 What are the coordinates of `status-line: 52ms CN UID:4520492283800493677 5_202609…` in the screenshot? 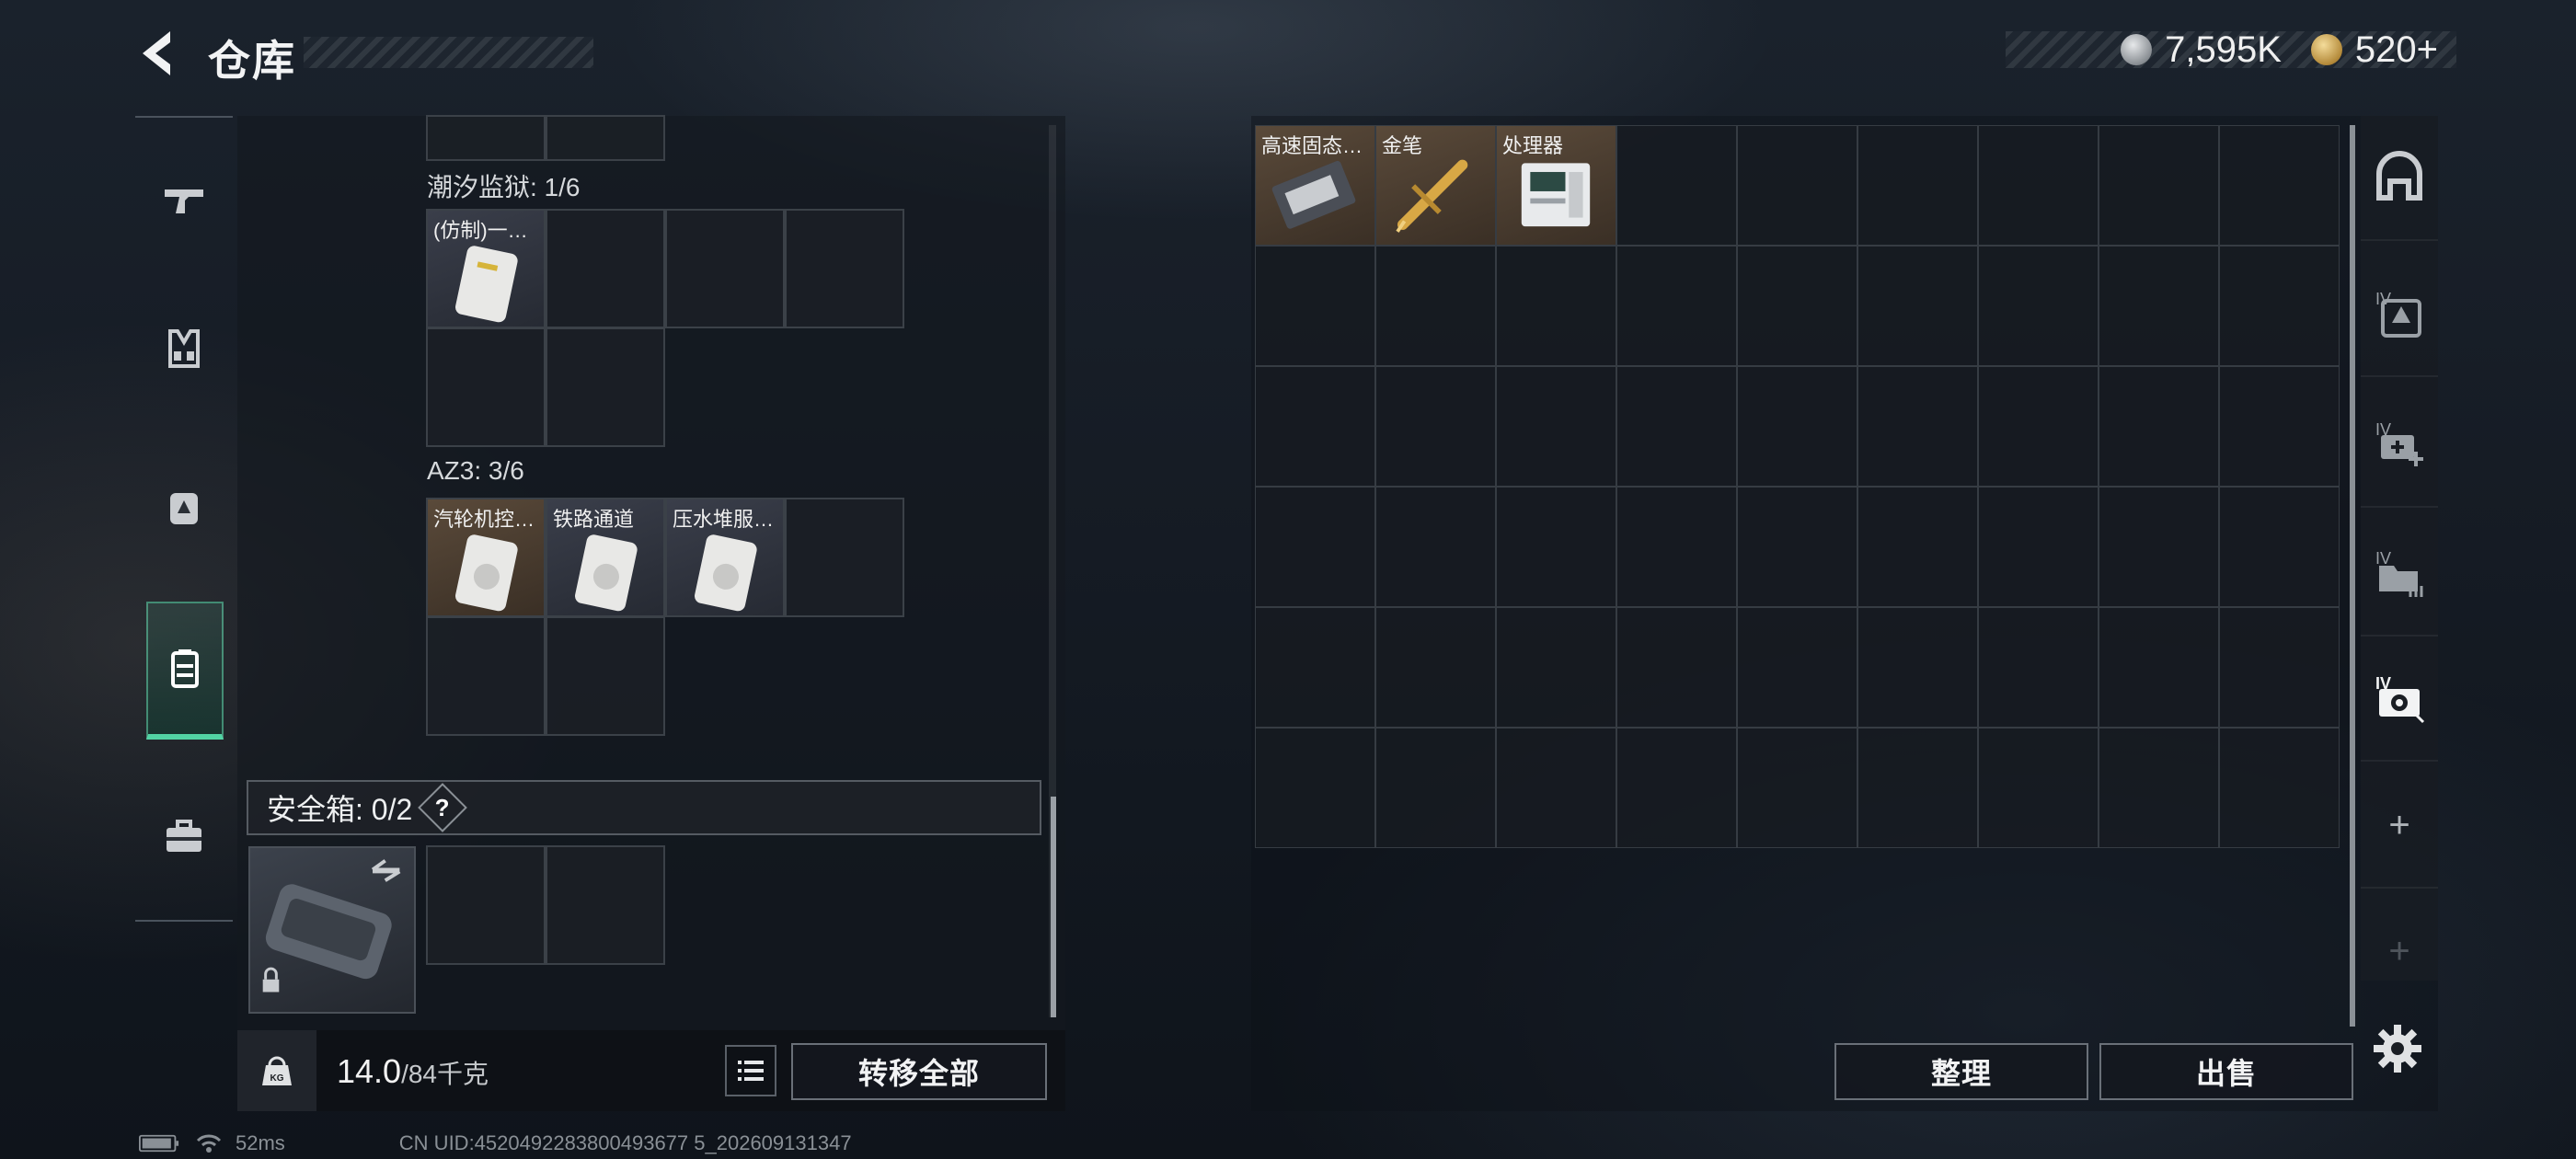 It's located at (494, 1143).